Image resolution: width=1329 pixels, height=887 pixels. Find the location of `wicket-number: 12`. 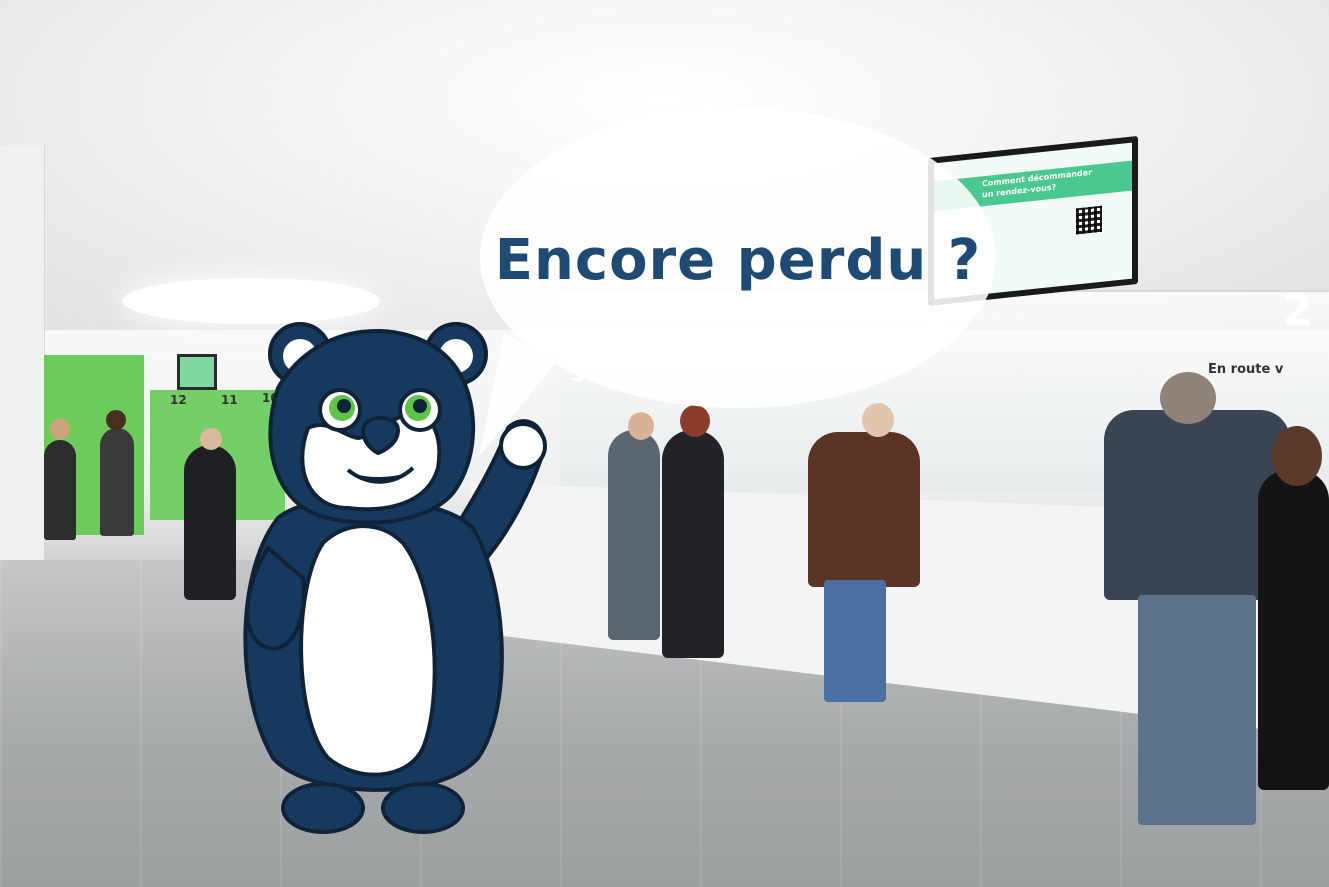

wicket-number: 12 is located at coordinates (178, 400).